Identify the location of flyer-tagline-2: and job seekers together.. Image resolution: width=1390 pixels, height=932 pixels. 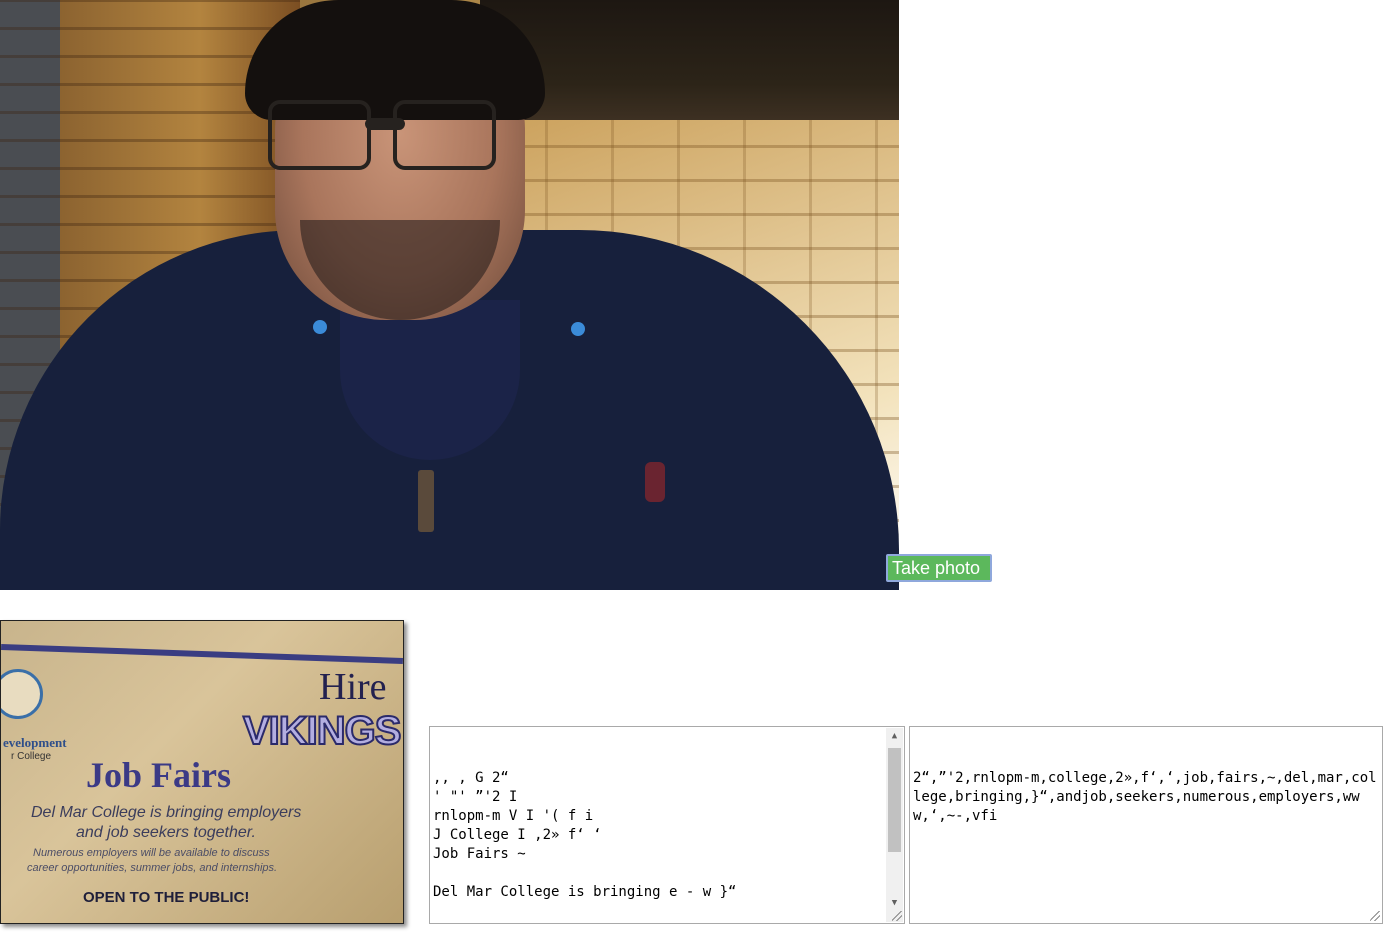
(166, 832).